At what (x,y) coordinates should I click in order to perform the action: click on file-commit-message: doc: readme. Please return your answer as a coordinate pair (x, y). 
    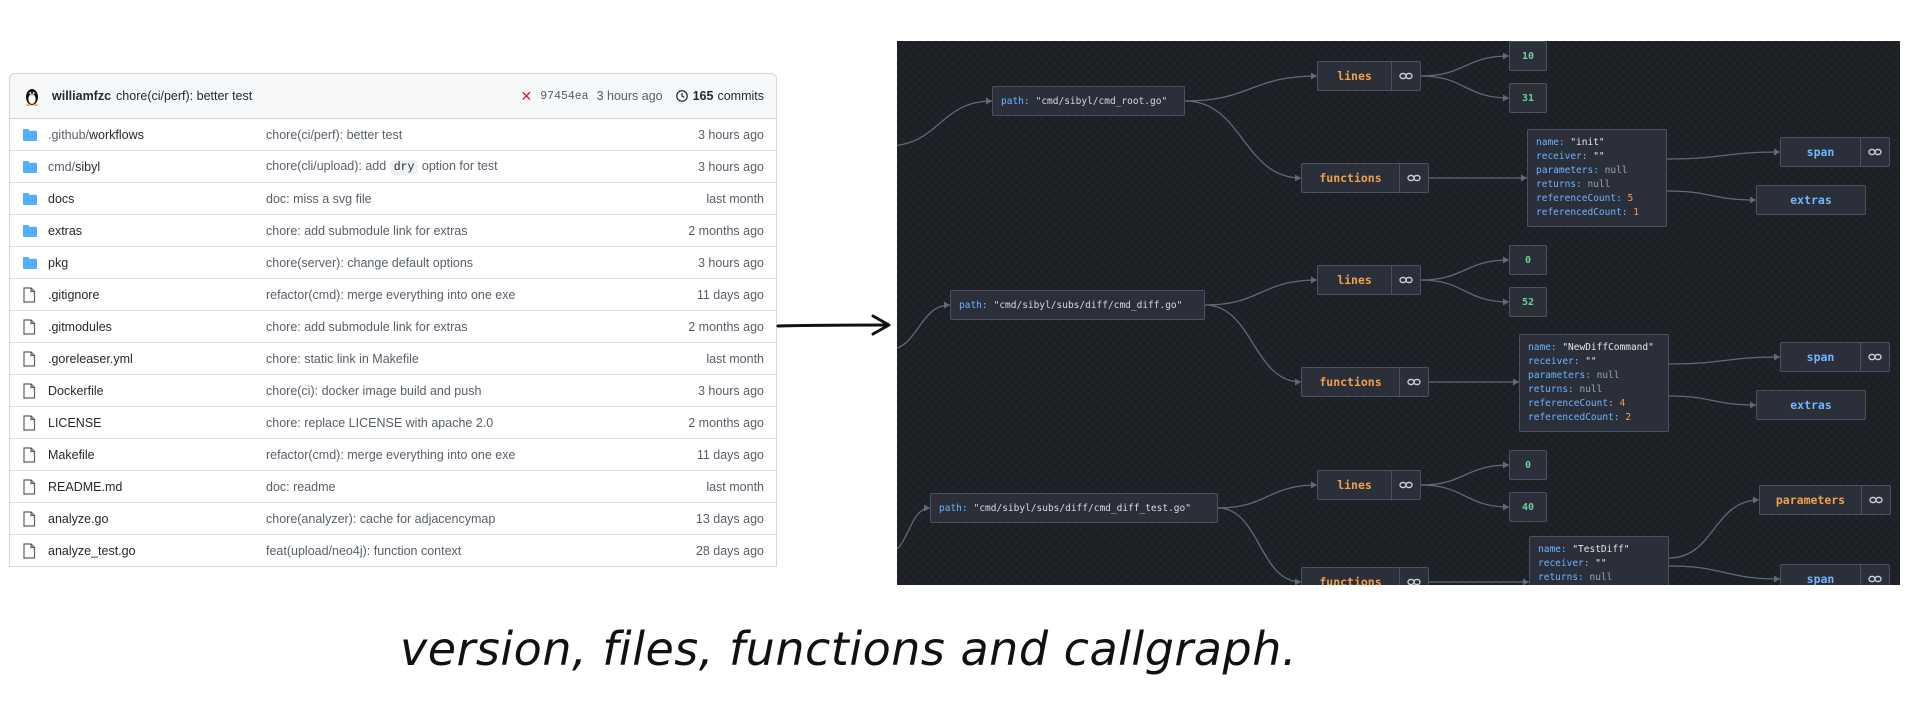
    Looking at the image, I should click on (486, 487).